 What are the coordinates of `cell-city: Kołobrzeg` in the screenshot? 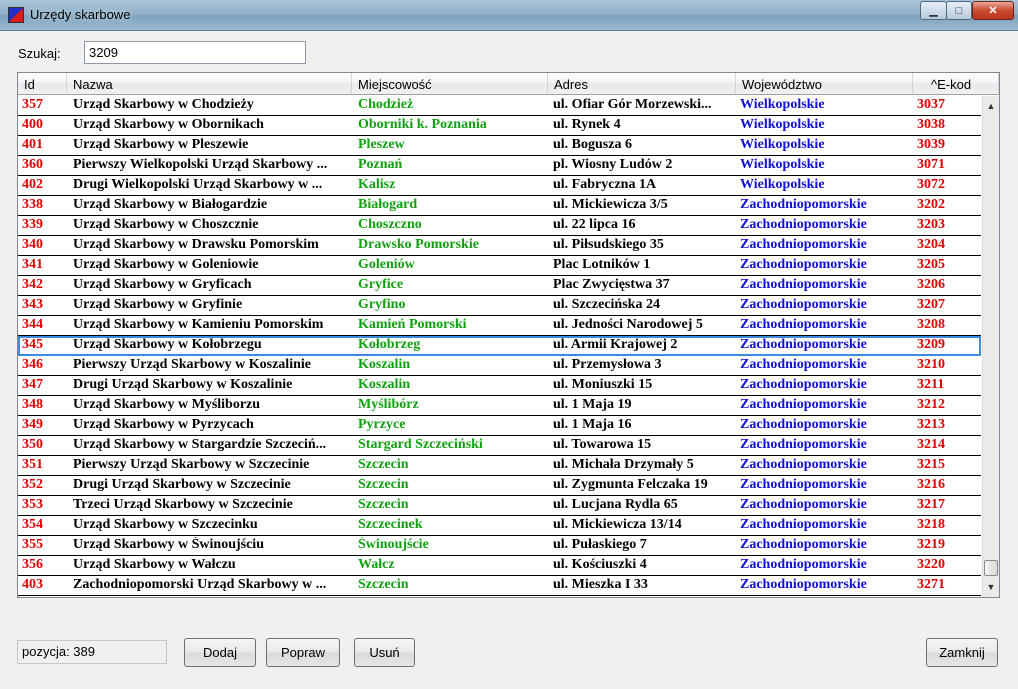 It's located at (389, 344).